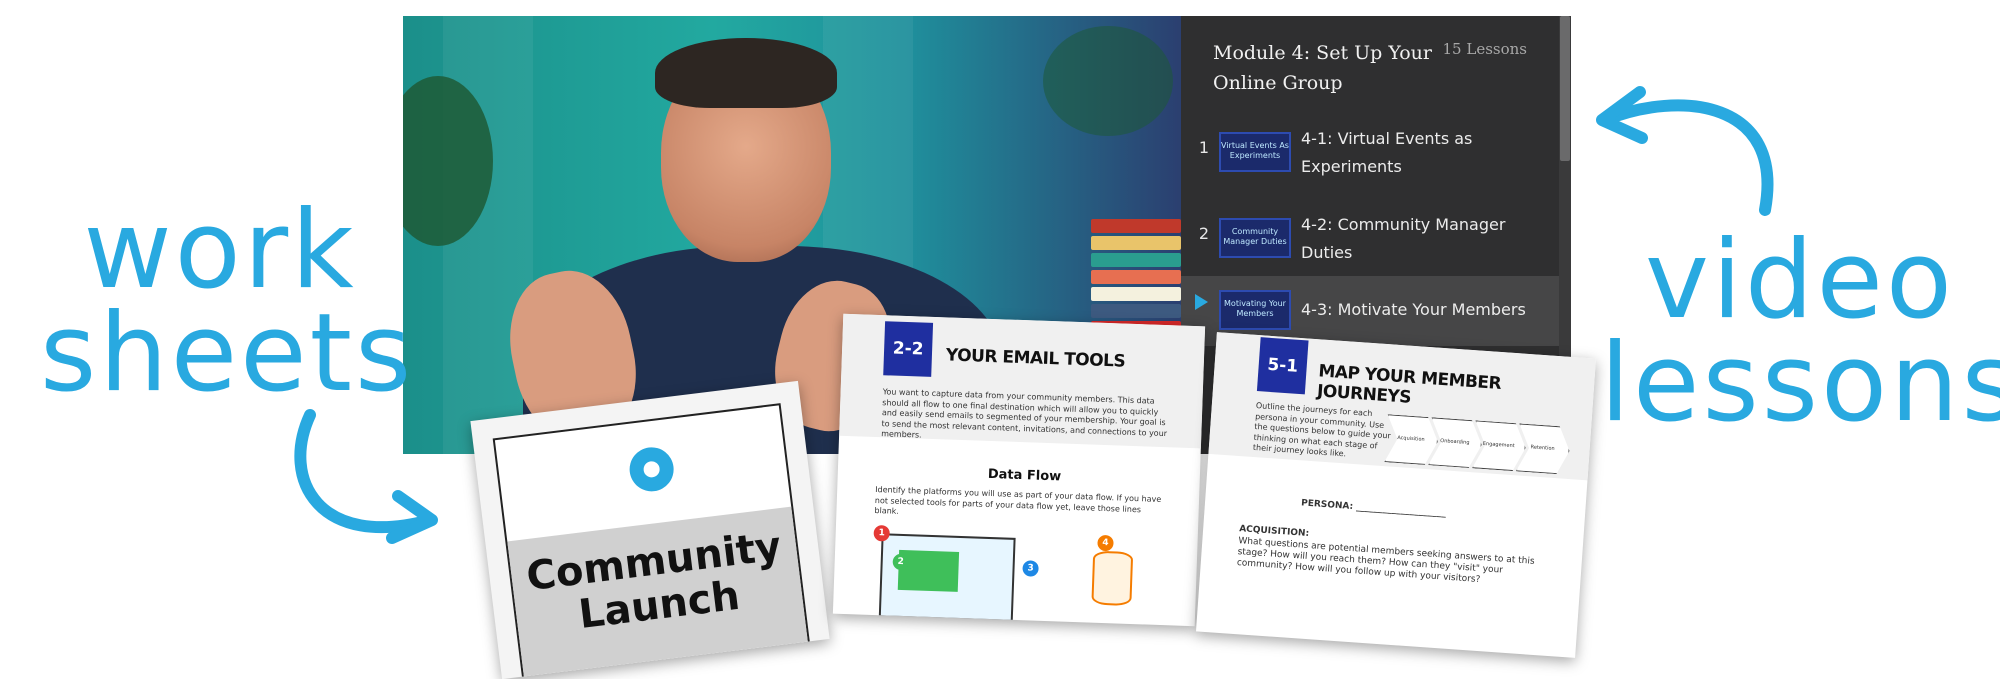 The width and height of the screenshot is (2000, 679). Describe the element at coordinates (1800, 280) in the screenshot. I see `label-line: video` at that location.